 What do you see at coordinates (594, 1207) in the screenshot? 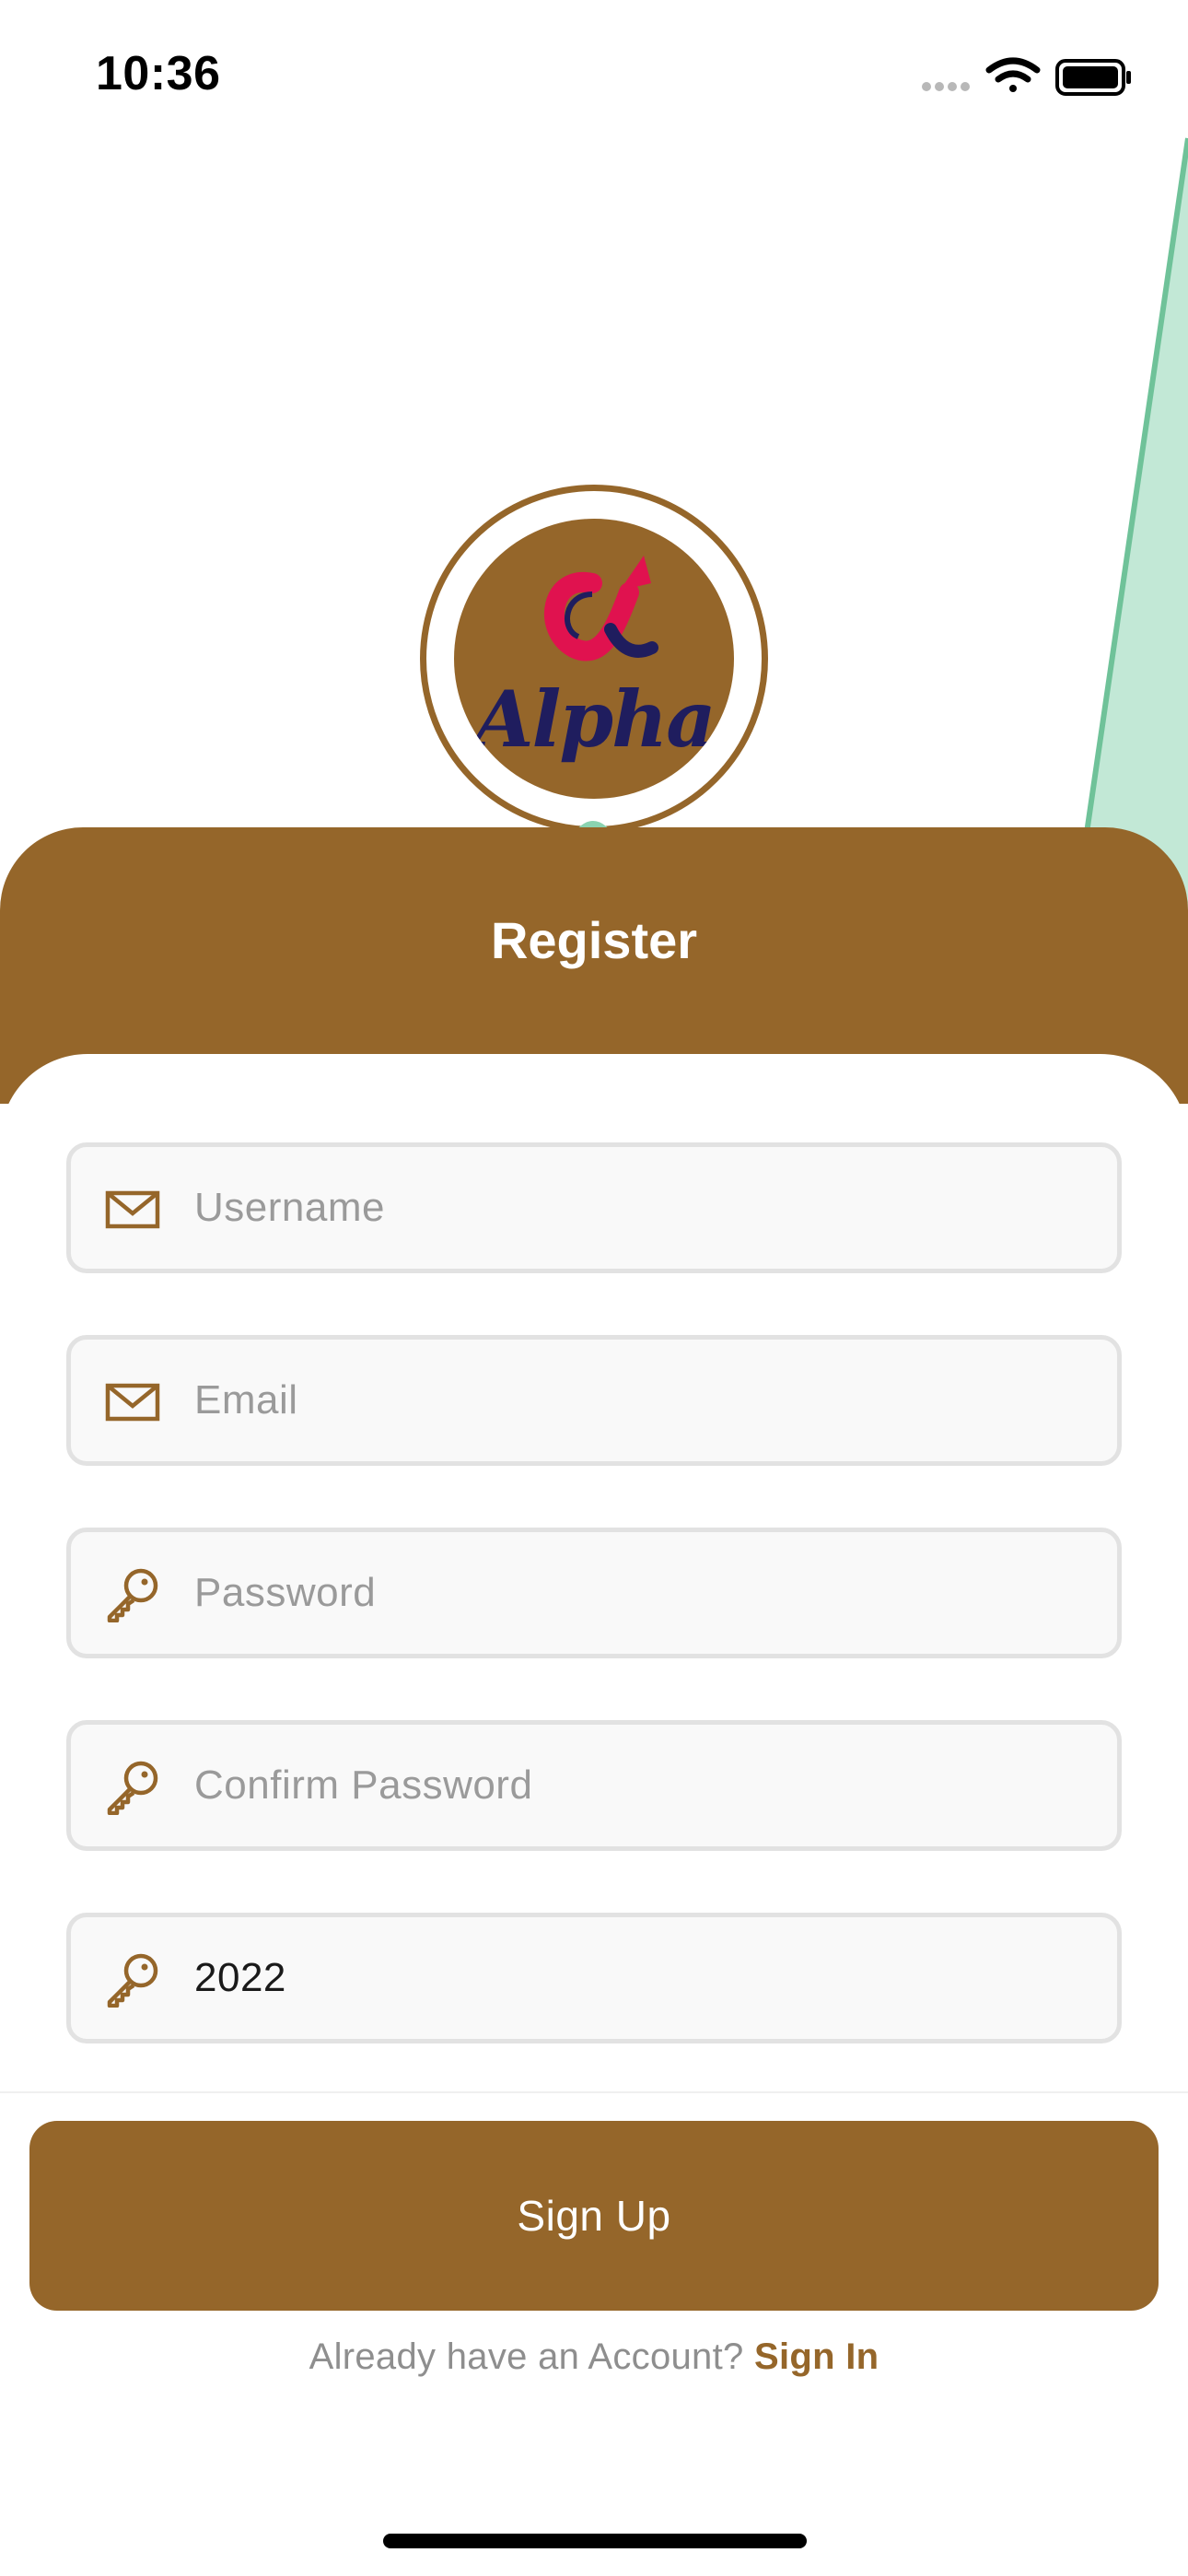
I see `username-field: Username` at bounding box center [594, 1207].